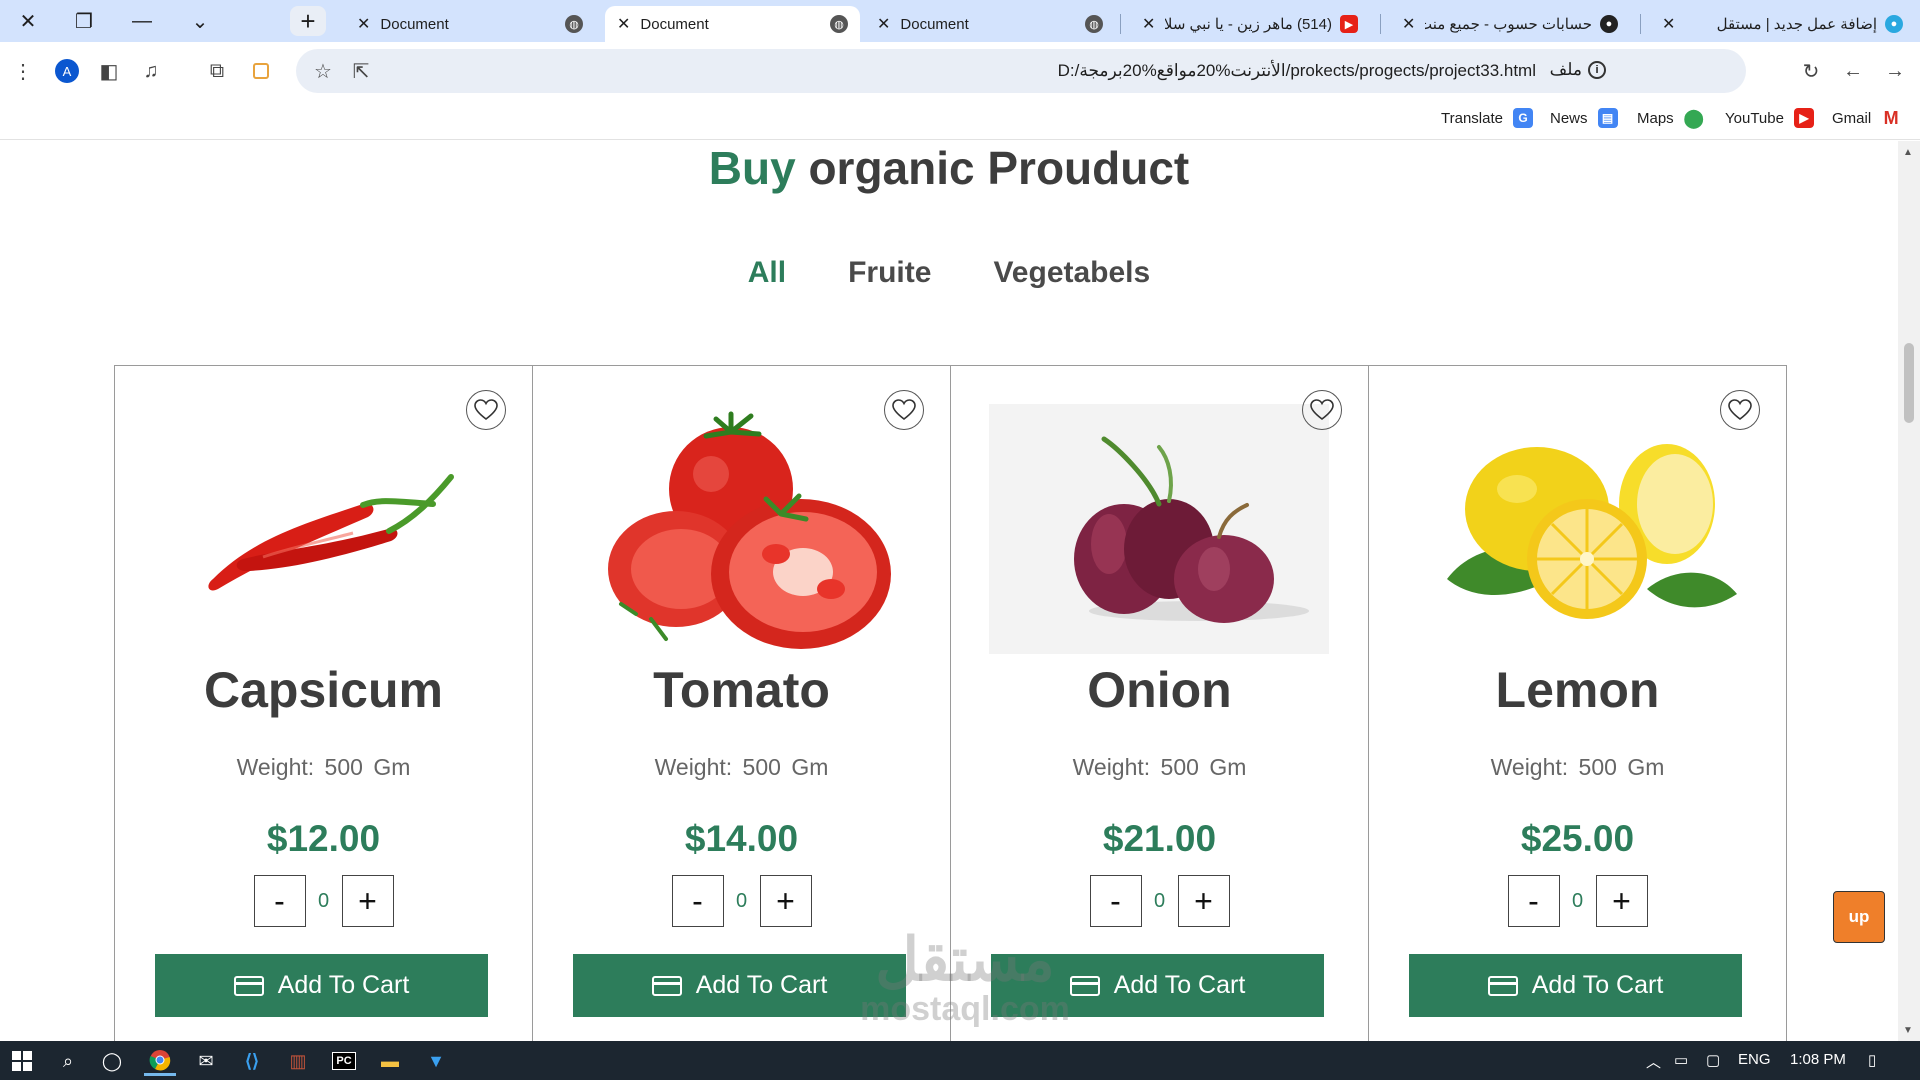 Image resolution: width=1920 pixels, height=1080 pixels. I want to click on filter-vegetabels: Vegetabels, so click(1071, 273).